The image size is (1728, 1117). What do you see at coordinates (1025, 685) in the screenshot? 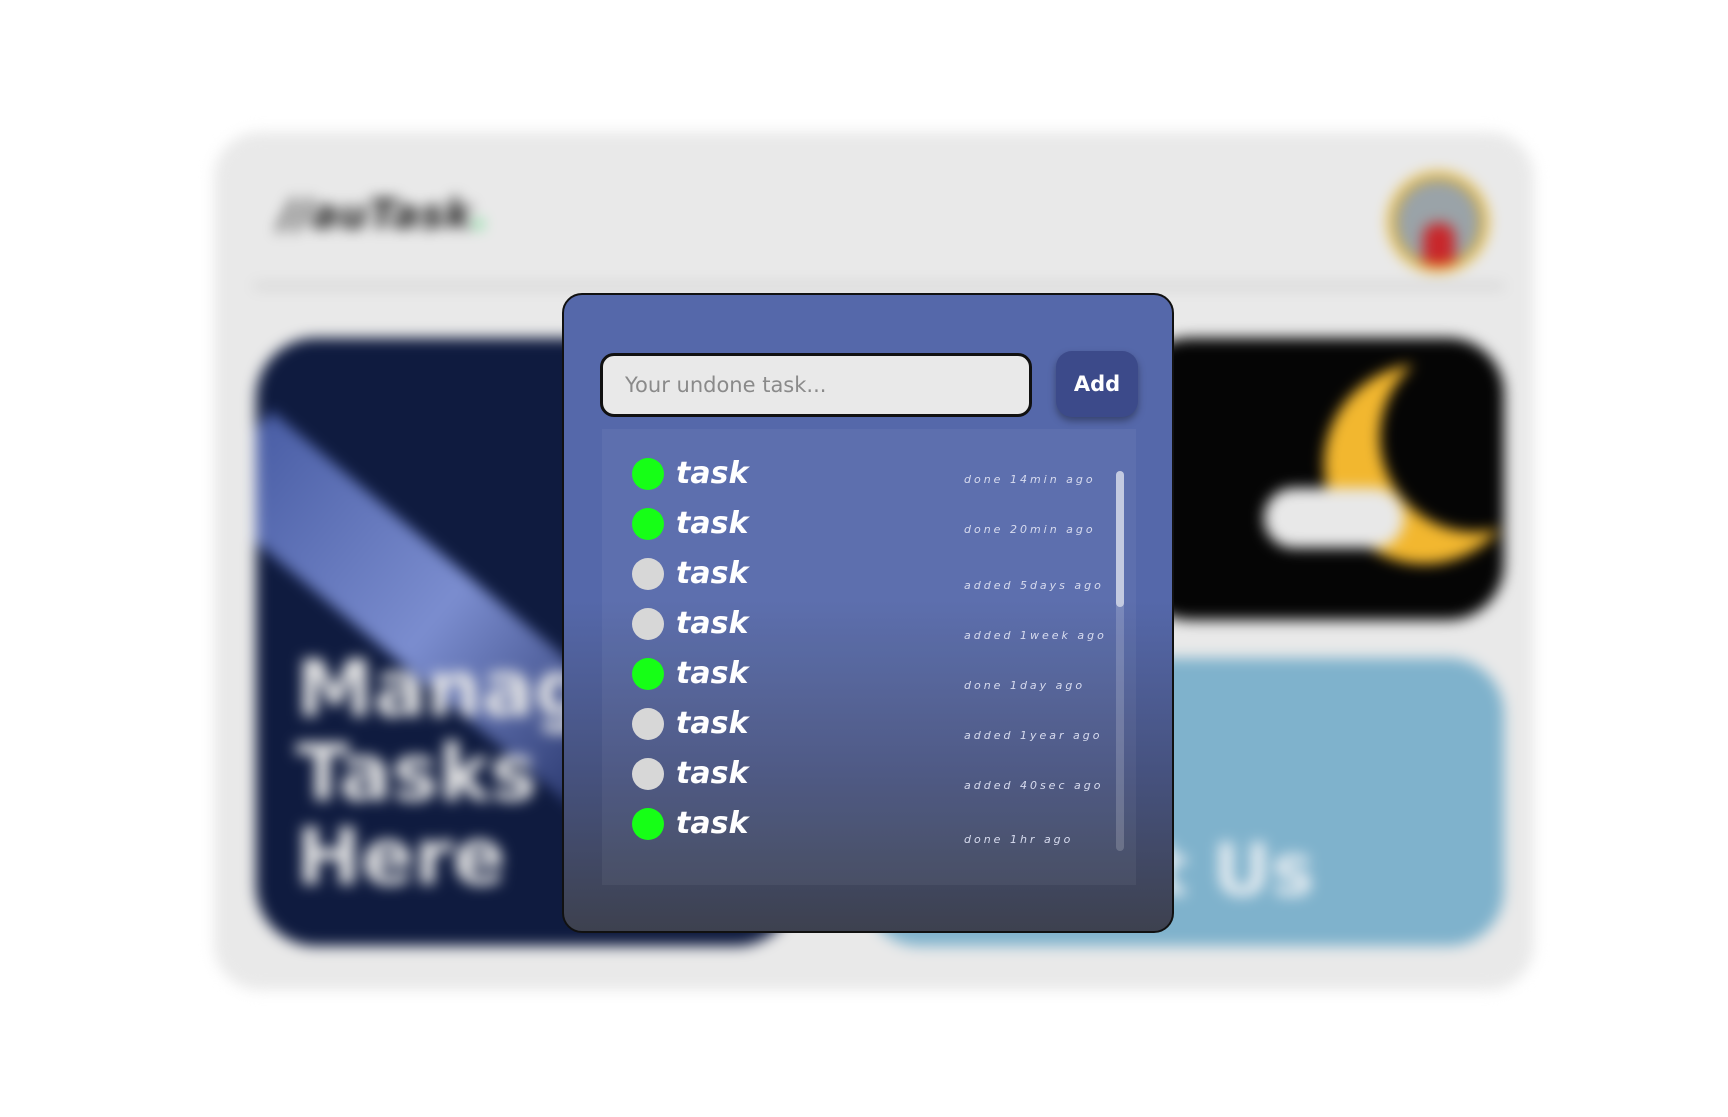
I see `task-timestamp: done 1day ago` at bounding box center [1025, 685].